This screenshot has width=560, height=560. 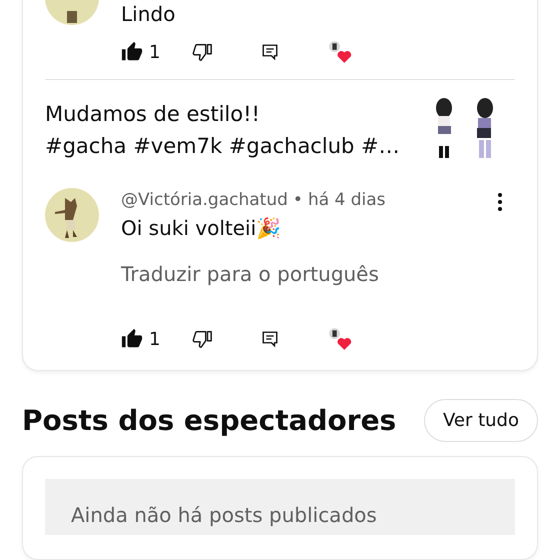 What do you see at coordinates (347, 200) in the screenshot?
I see `comment-time: há 4 dias` at bounding box center [347, 200].